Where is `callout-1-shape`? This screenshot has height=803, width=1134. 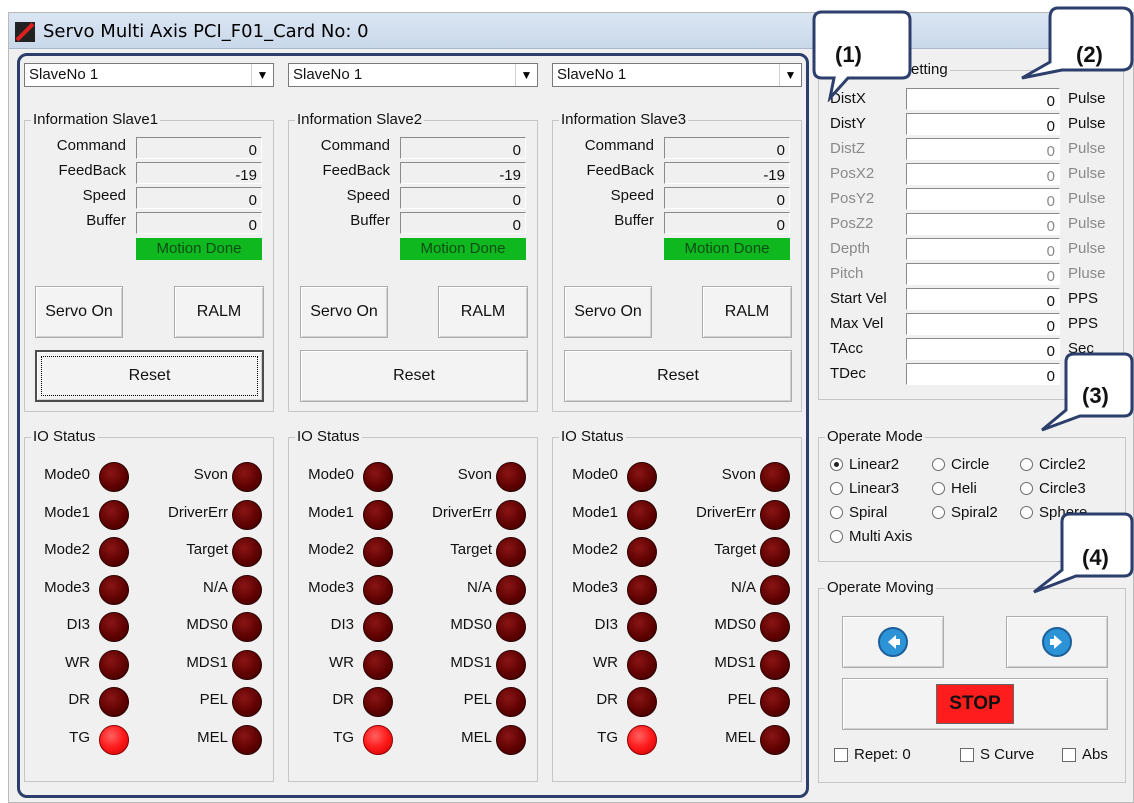 callout-1-shape is located at coordinates (862, 56).